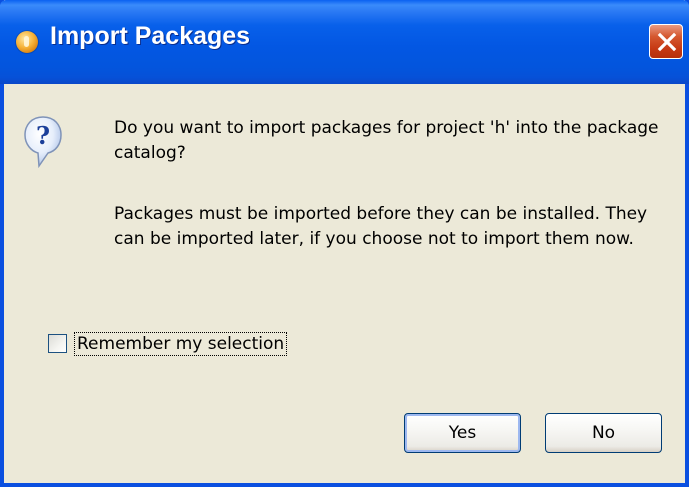 This screenshot has width=689, height=487. What do you see at coordinates (57, 343) in the screenshot?
I see `remember-selection-checkbox` at bounding box center [57, 343].